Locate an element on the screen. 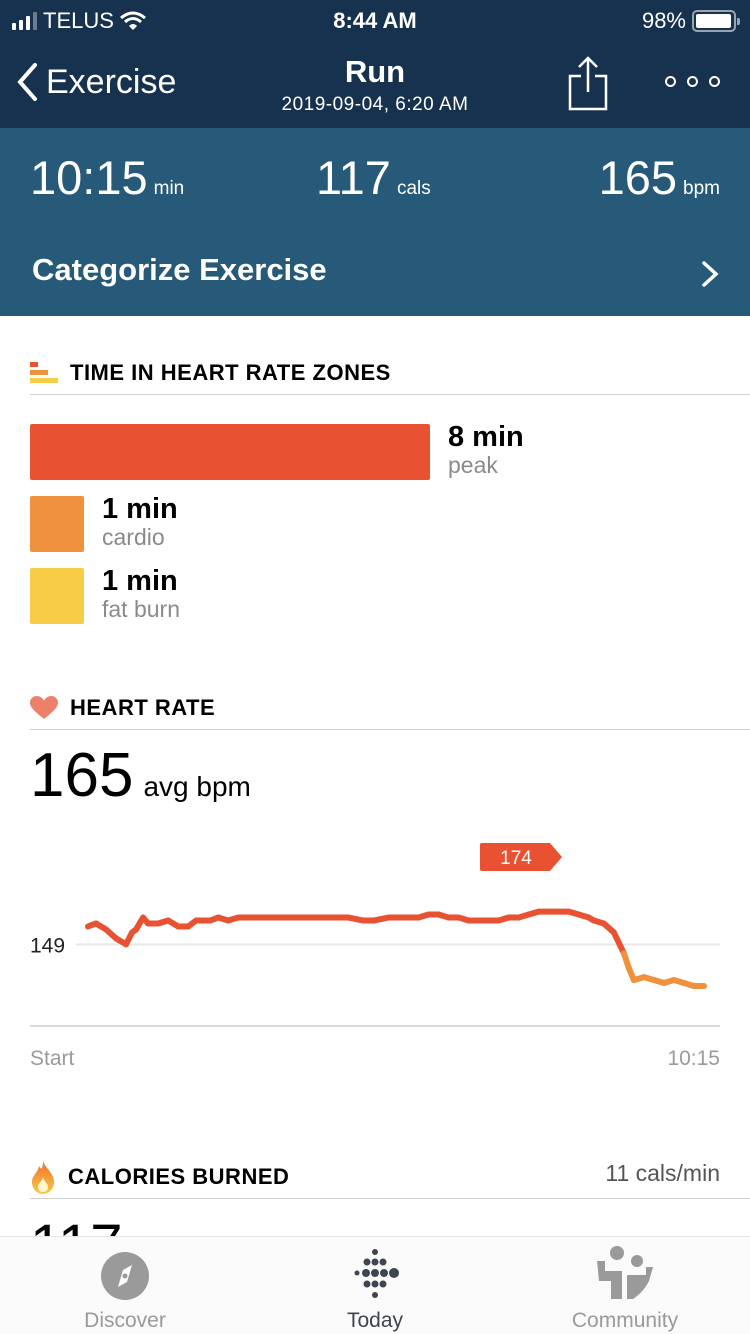 This screenshot has height=1334, width=750. tab-community: Community is located at coordinates (625, 1285).